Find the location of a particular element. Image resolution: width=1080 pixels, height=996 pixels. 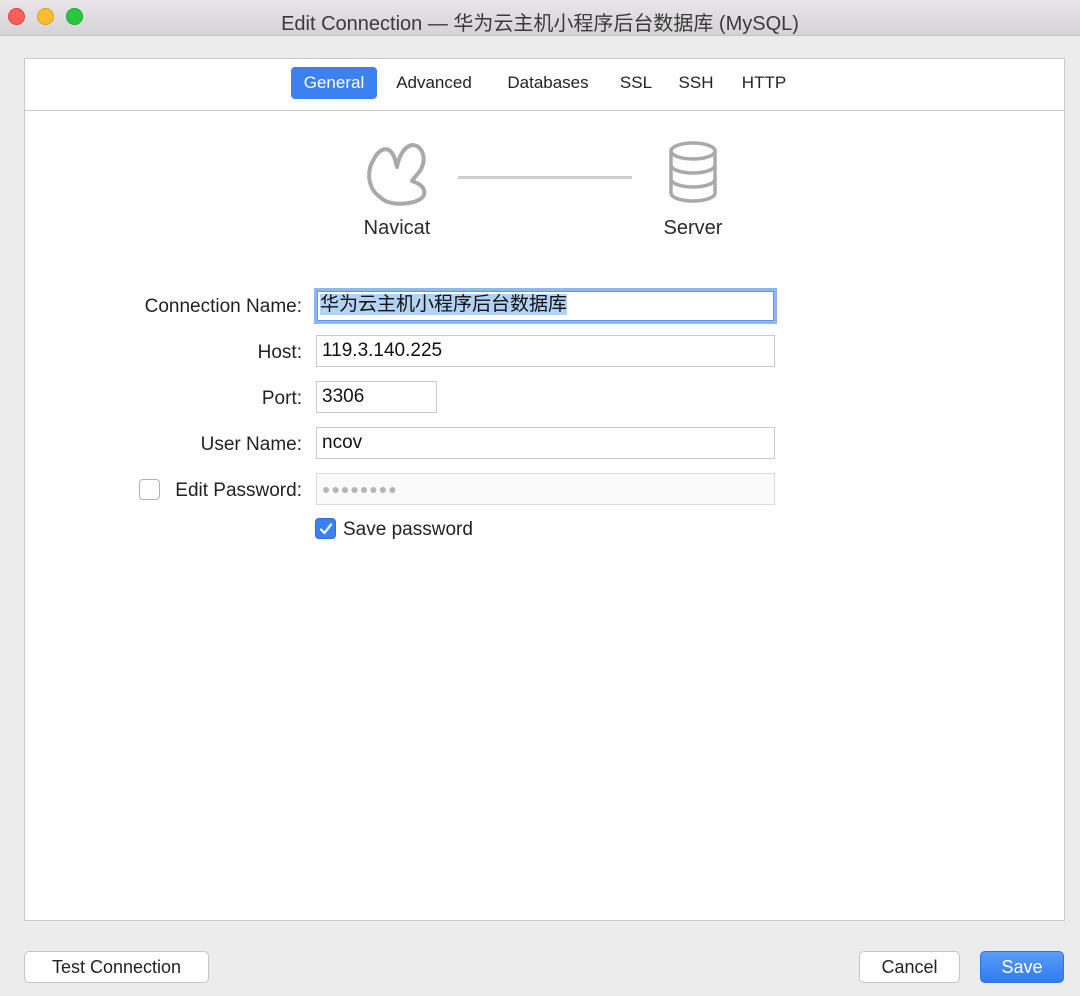

connection-name-label: Connection Name: is located at coordinates (223, 306).